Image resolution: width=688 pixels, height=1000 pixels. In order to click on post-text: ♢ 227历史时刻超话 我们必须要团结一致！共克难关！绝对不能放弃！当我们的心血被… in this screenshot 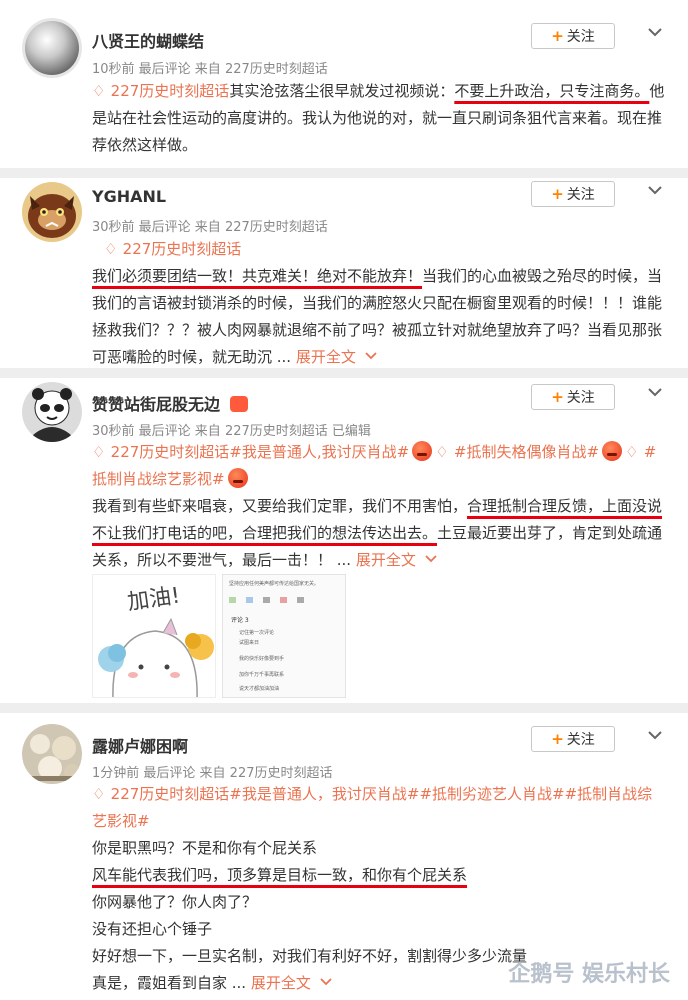, I will do `click(379, 303)`.